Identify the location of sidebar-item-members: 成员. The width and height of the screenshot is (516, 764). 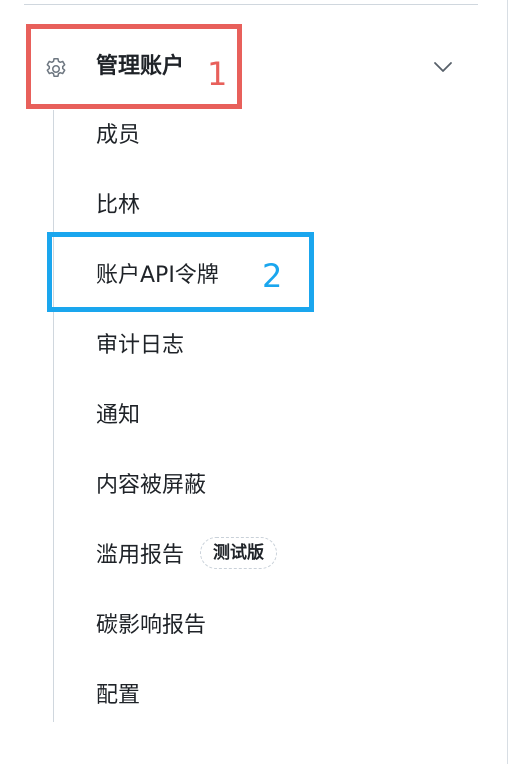
(118, 136).